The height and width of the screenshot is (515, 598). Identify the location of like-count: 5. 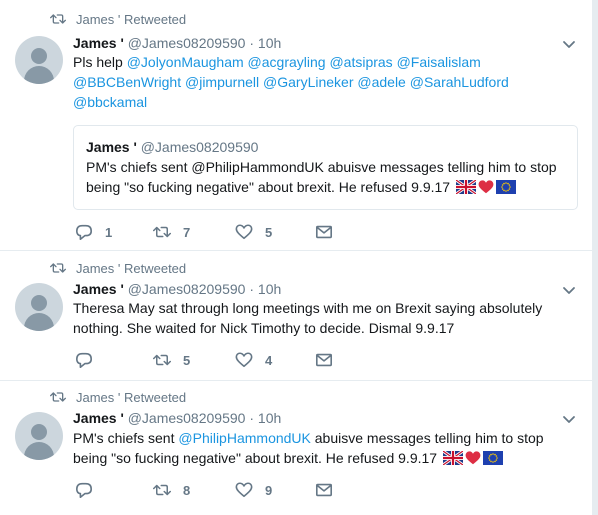
(269, 232).